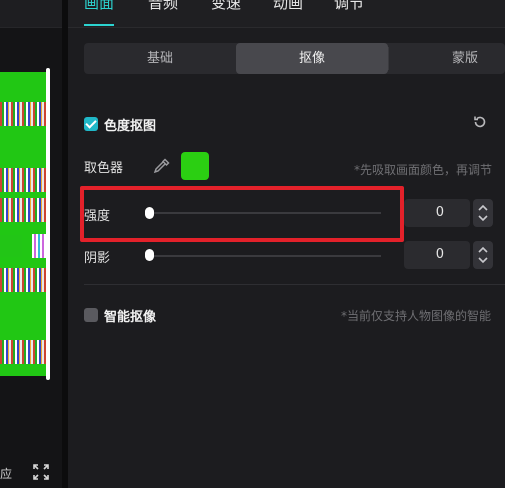  Describe the element at coordinates (294, 284) in the screenshot. I see `section-divider` at that location.